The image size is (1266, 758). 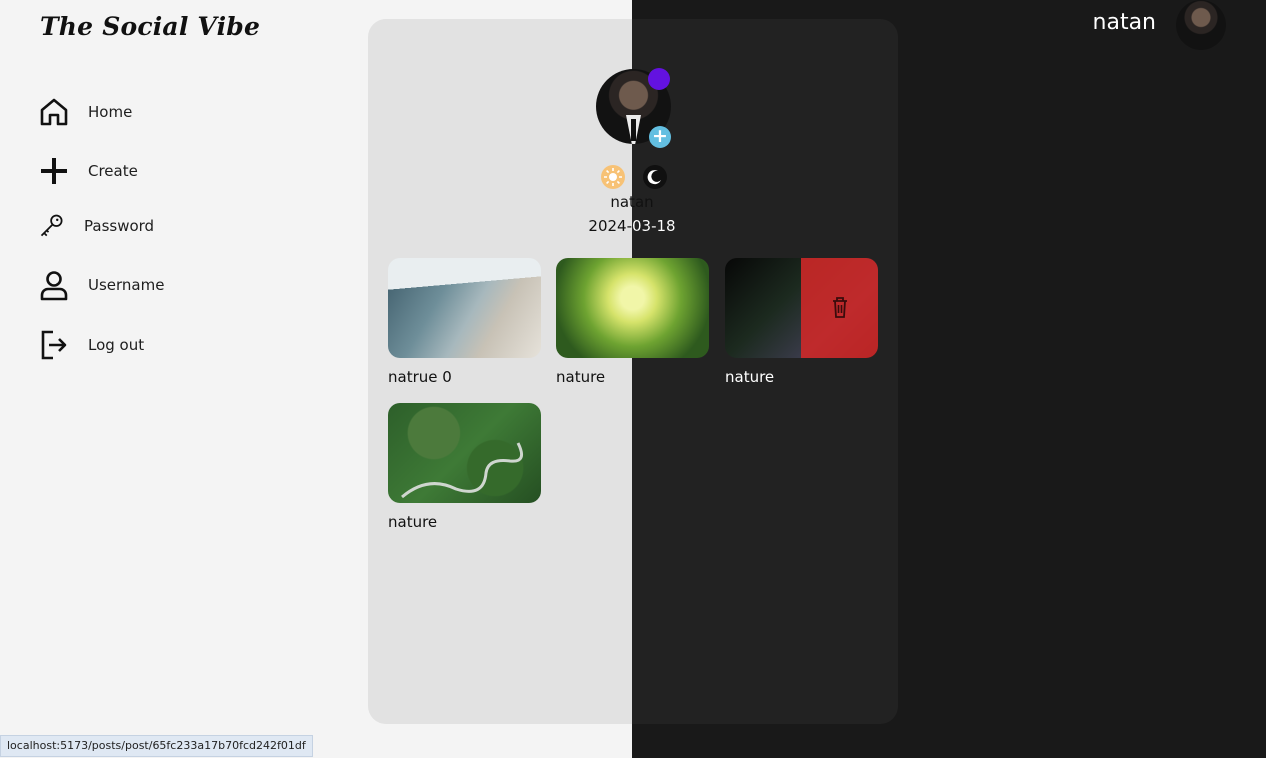 What do you see at coordinates (85, 112) in the screenshot?
I see `sidebar-item-home: Home` at bounding box center [85, 112].